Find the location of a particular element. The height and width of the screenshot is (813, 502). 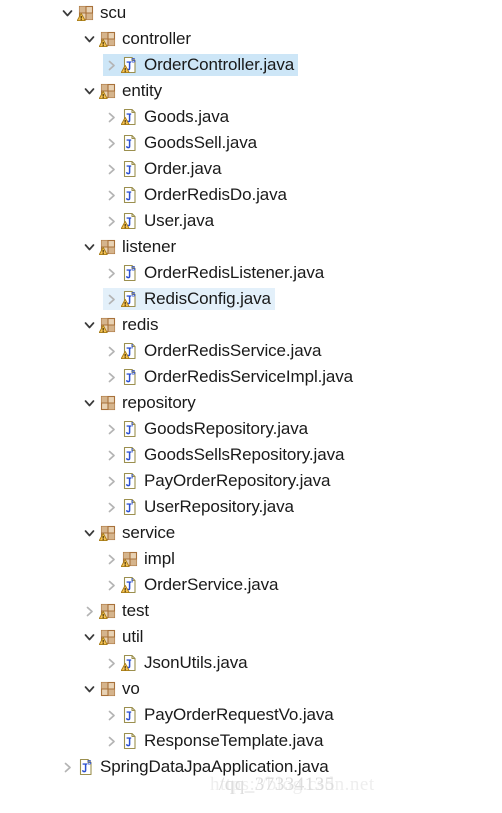

tree-row-content: I GoodsSellsRepository.java is located at coordinates (225, 455).